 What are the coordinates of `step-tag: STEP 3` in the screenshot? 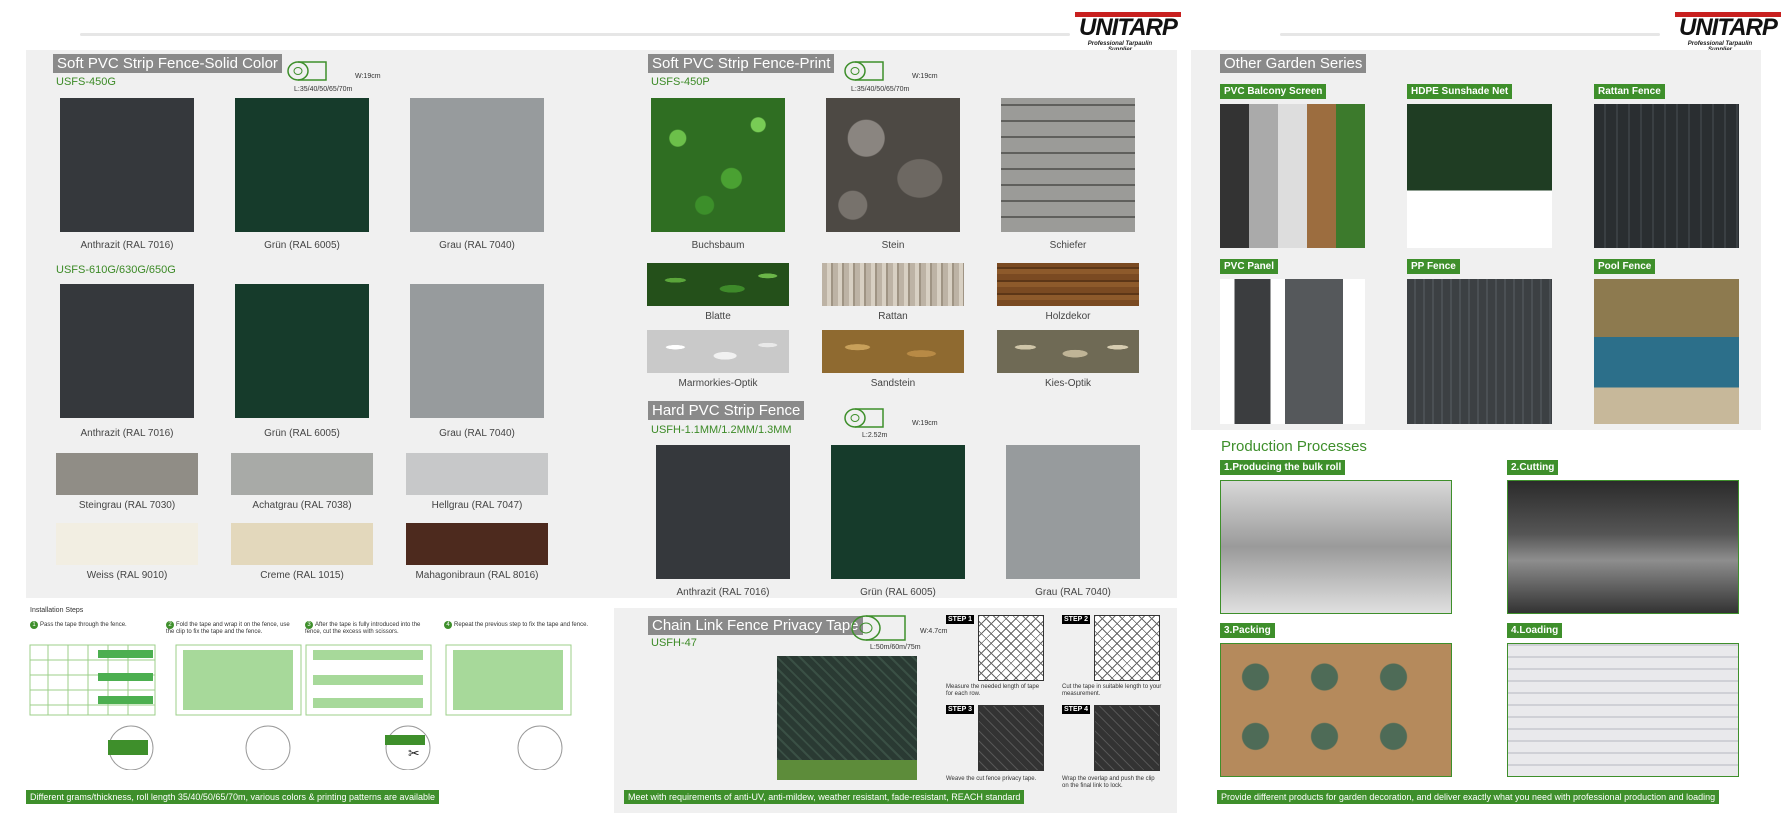 It's located at (960, 709).